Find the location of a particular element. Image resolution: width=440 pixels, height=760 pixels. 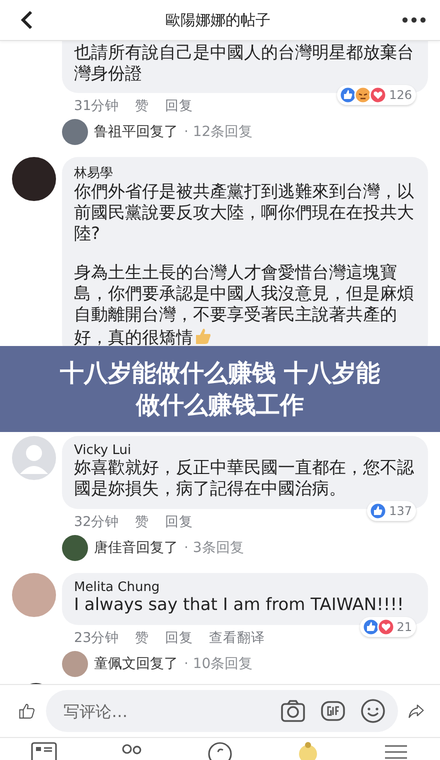

reaction-count: 137 is located at coordinates (391, 511).